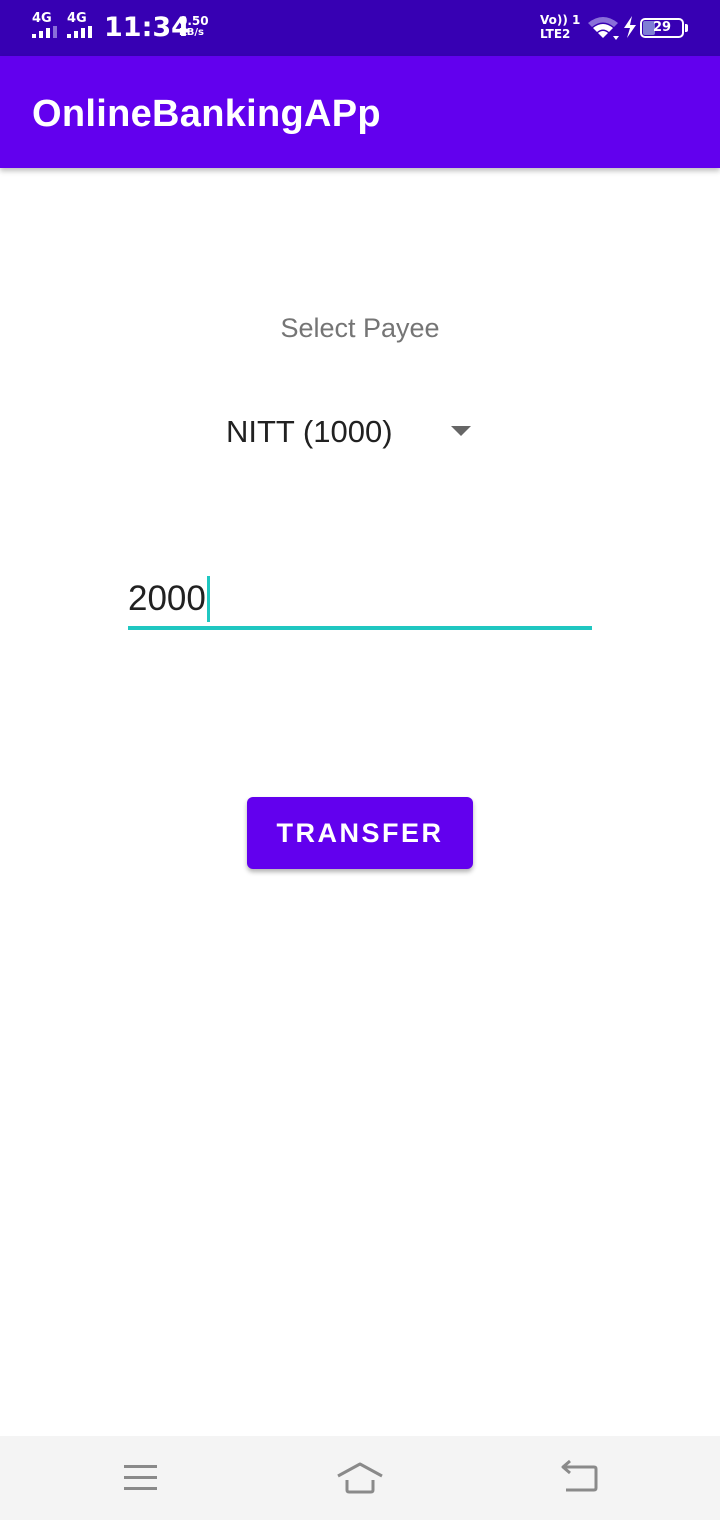  What do you see at coordinates (309, 431) in the screenshot?
I see `payee-selected-value: NITT (1000)` at bounding box center [309, 431].